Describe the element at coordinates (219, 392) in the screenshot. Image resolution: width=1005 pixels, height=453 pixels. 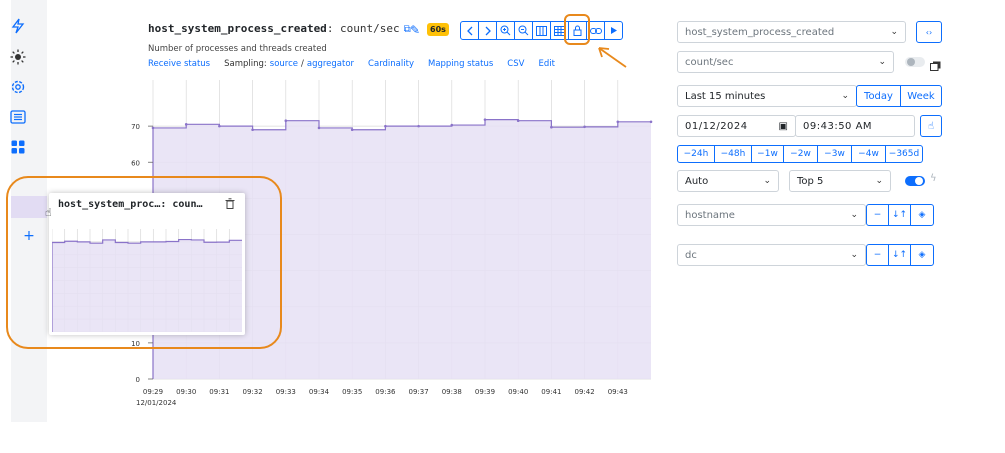
I see `x-tick-label: 09:31` at that location.